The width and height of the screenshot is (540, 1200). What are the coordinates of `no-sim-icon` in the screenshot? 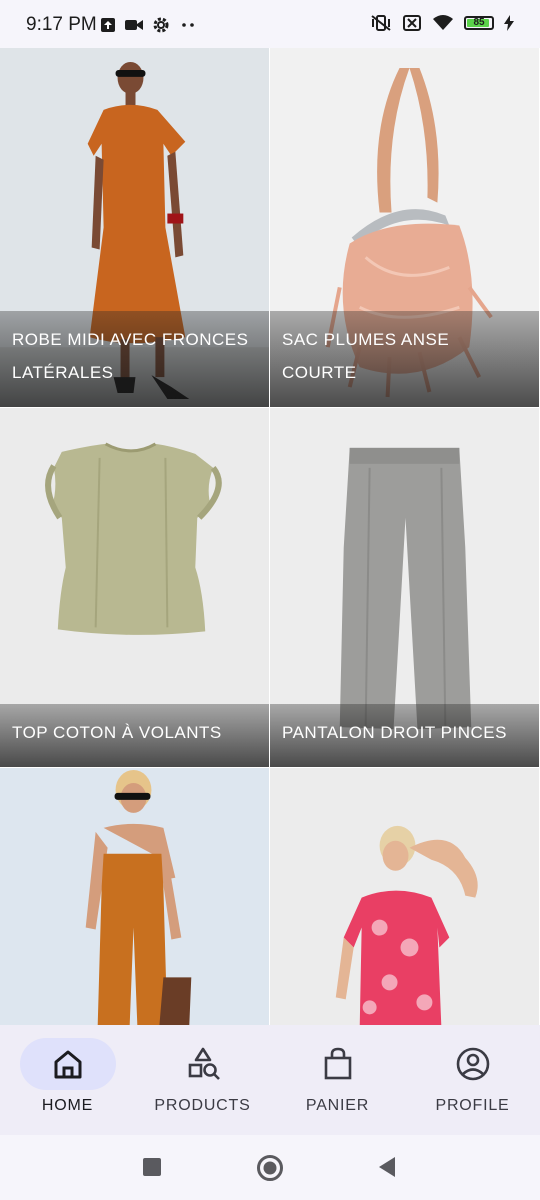 It's located at (412, 23).